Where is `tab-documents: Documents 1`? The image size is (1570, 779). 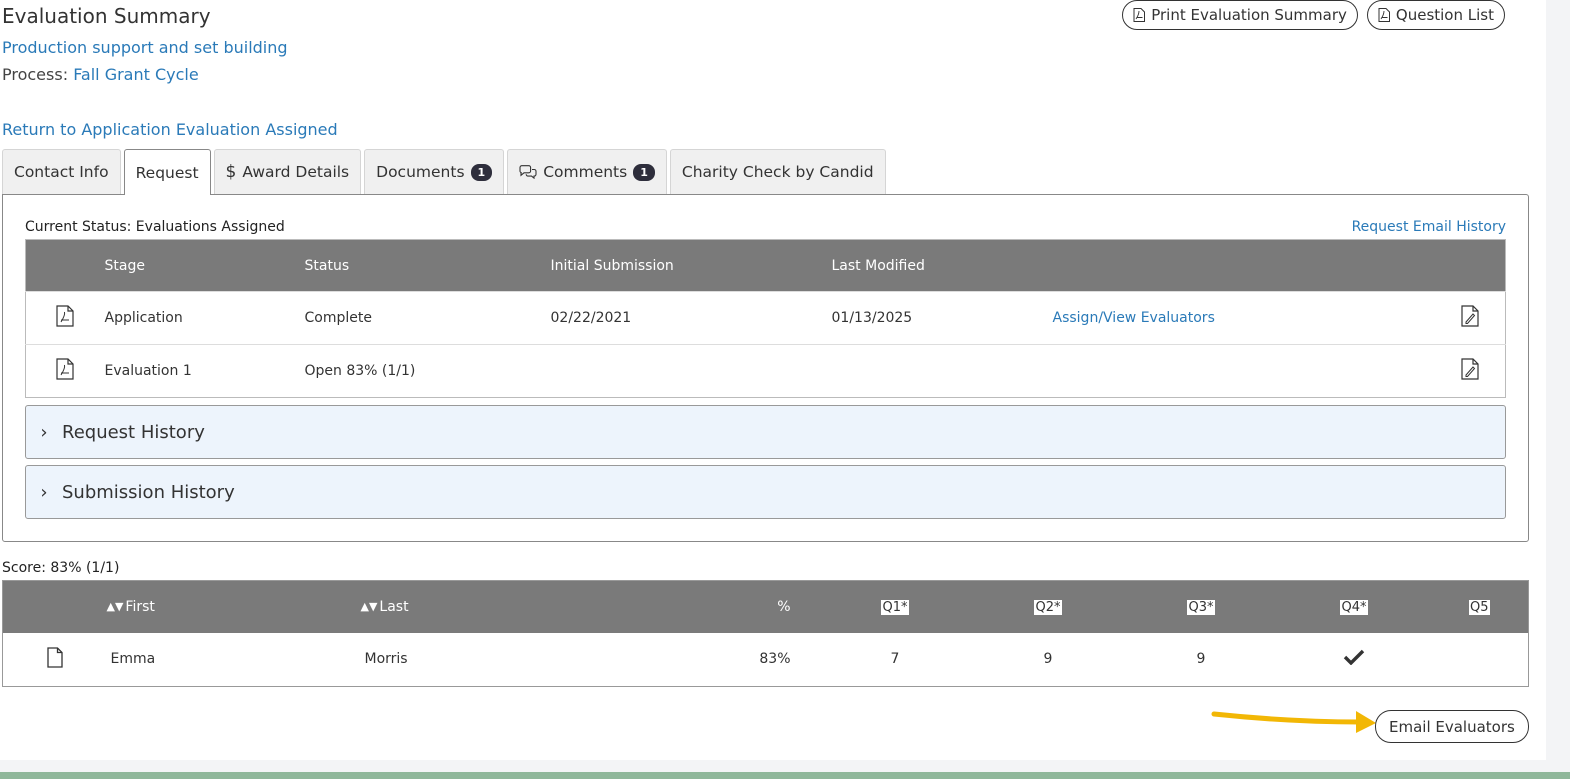 tab-documents: Documents 1 is located at coordinates (434, 171).